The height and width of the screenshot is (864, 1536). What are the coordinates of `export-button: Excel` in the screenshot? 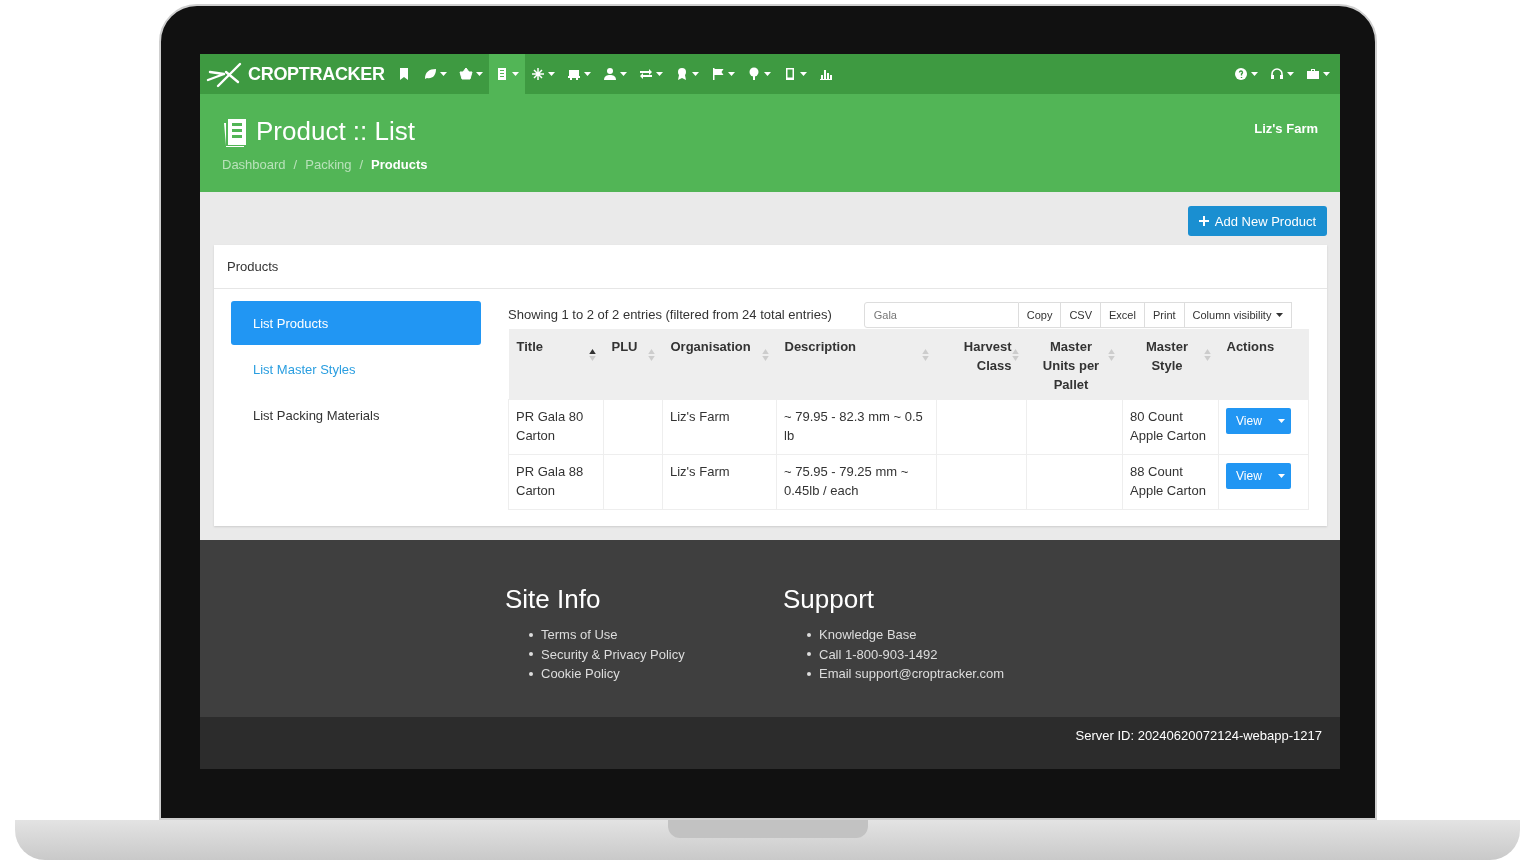 It's located at (1123, 314).